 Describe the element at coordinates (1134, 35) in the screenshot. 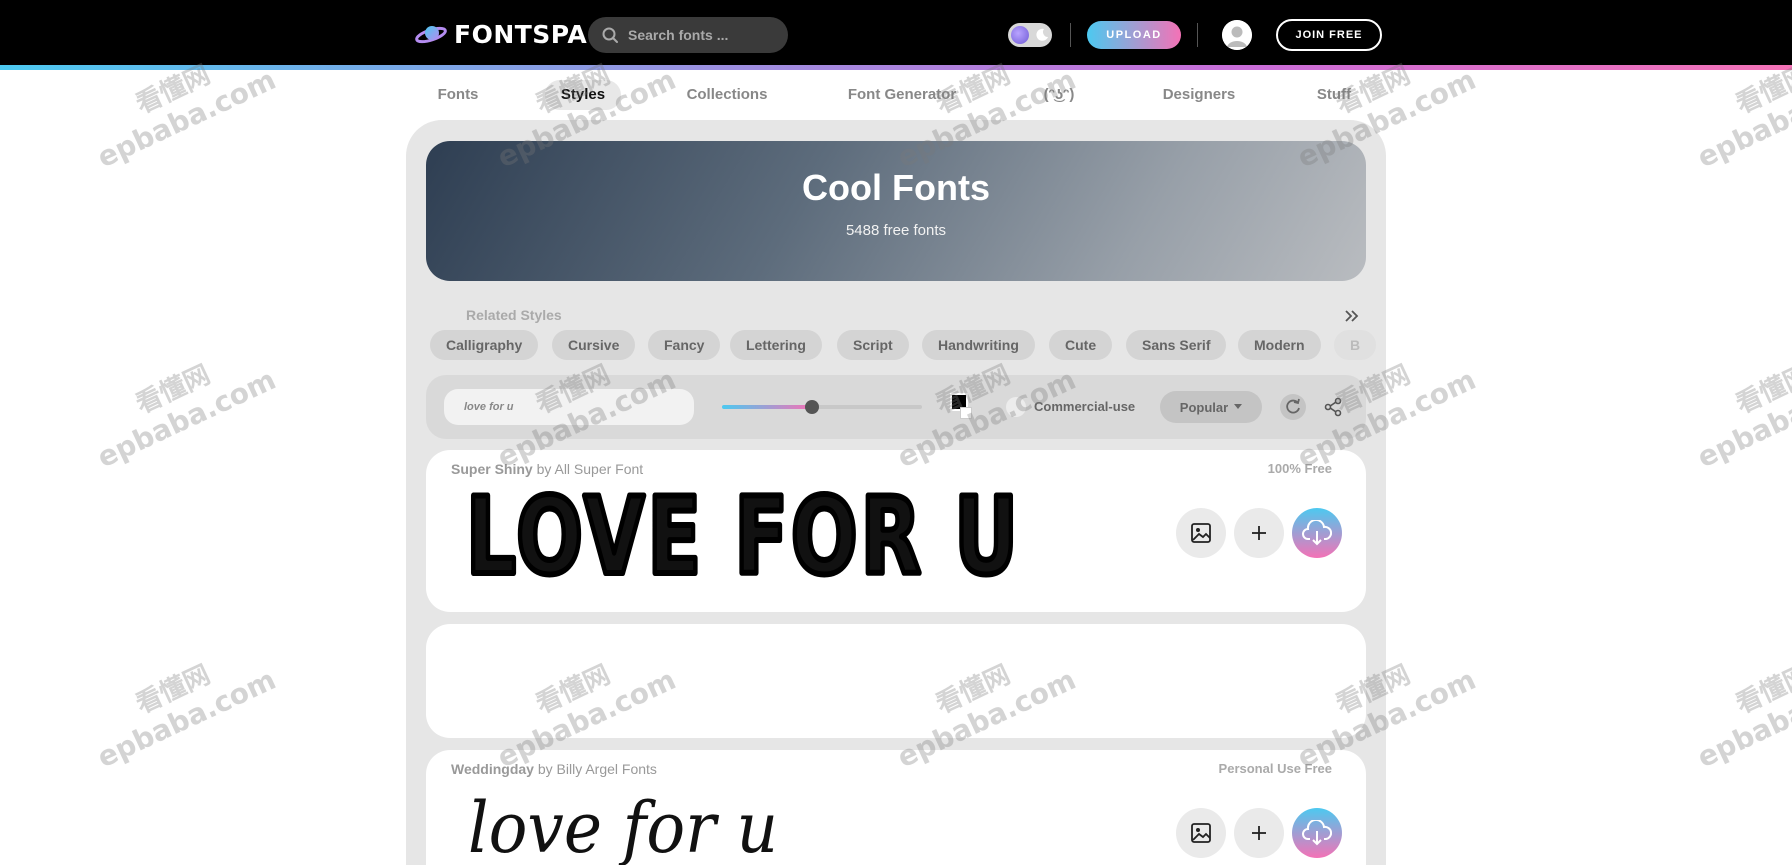

I see `upload-button: UPLOAD` at that location.